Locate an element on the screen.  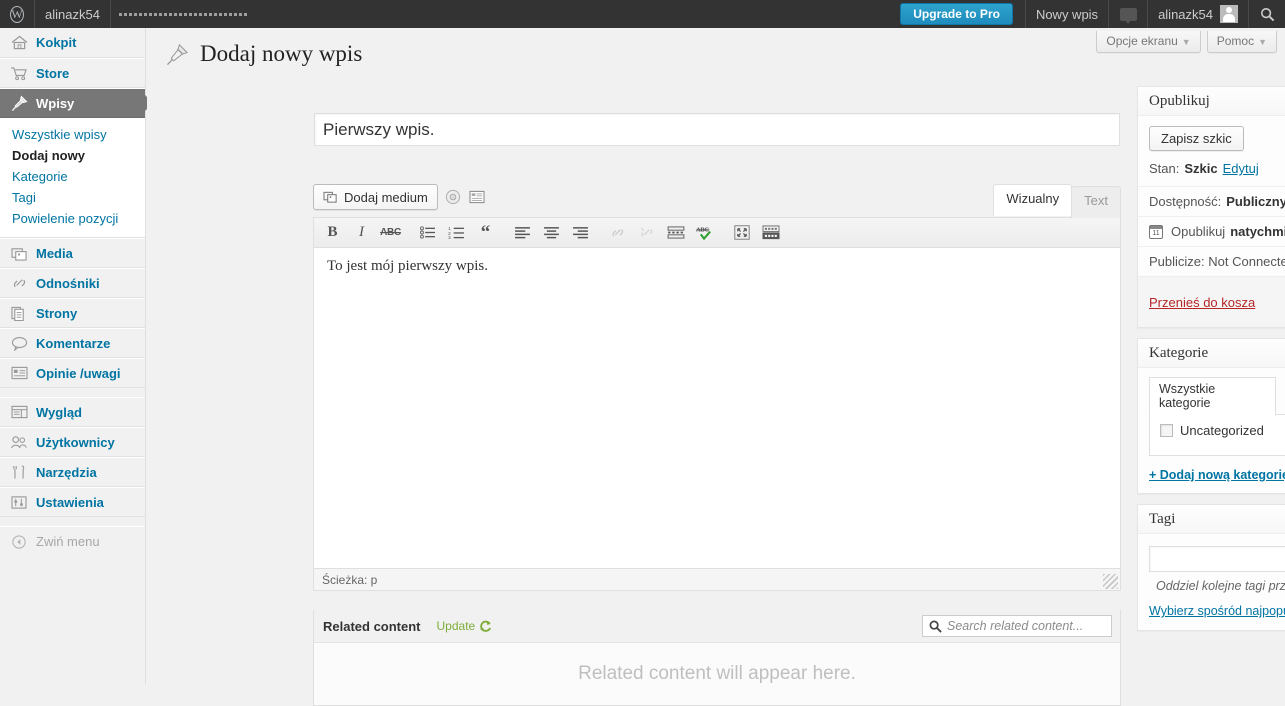
sidebar-item-wyglad: Wygląd is located at coordinates (72, 412).